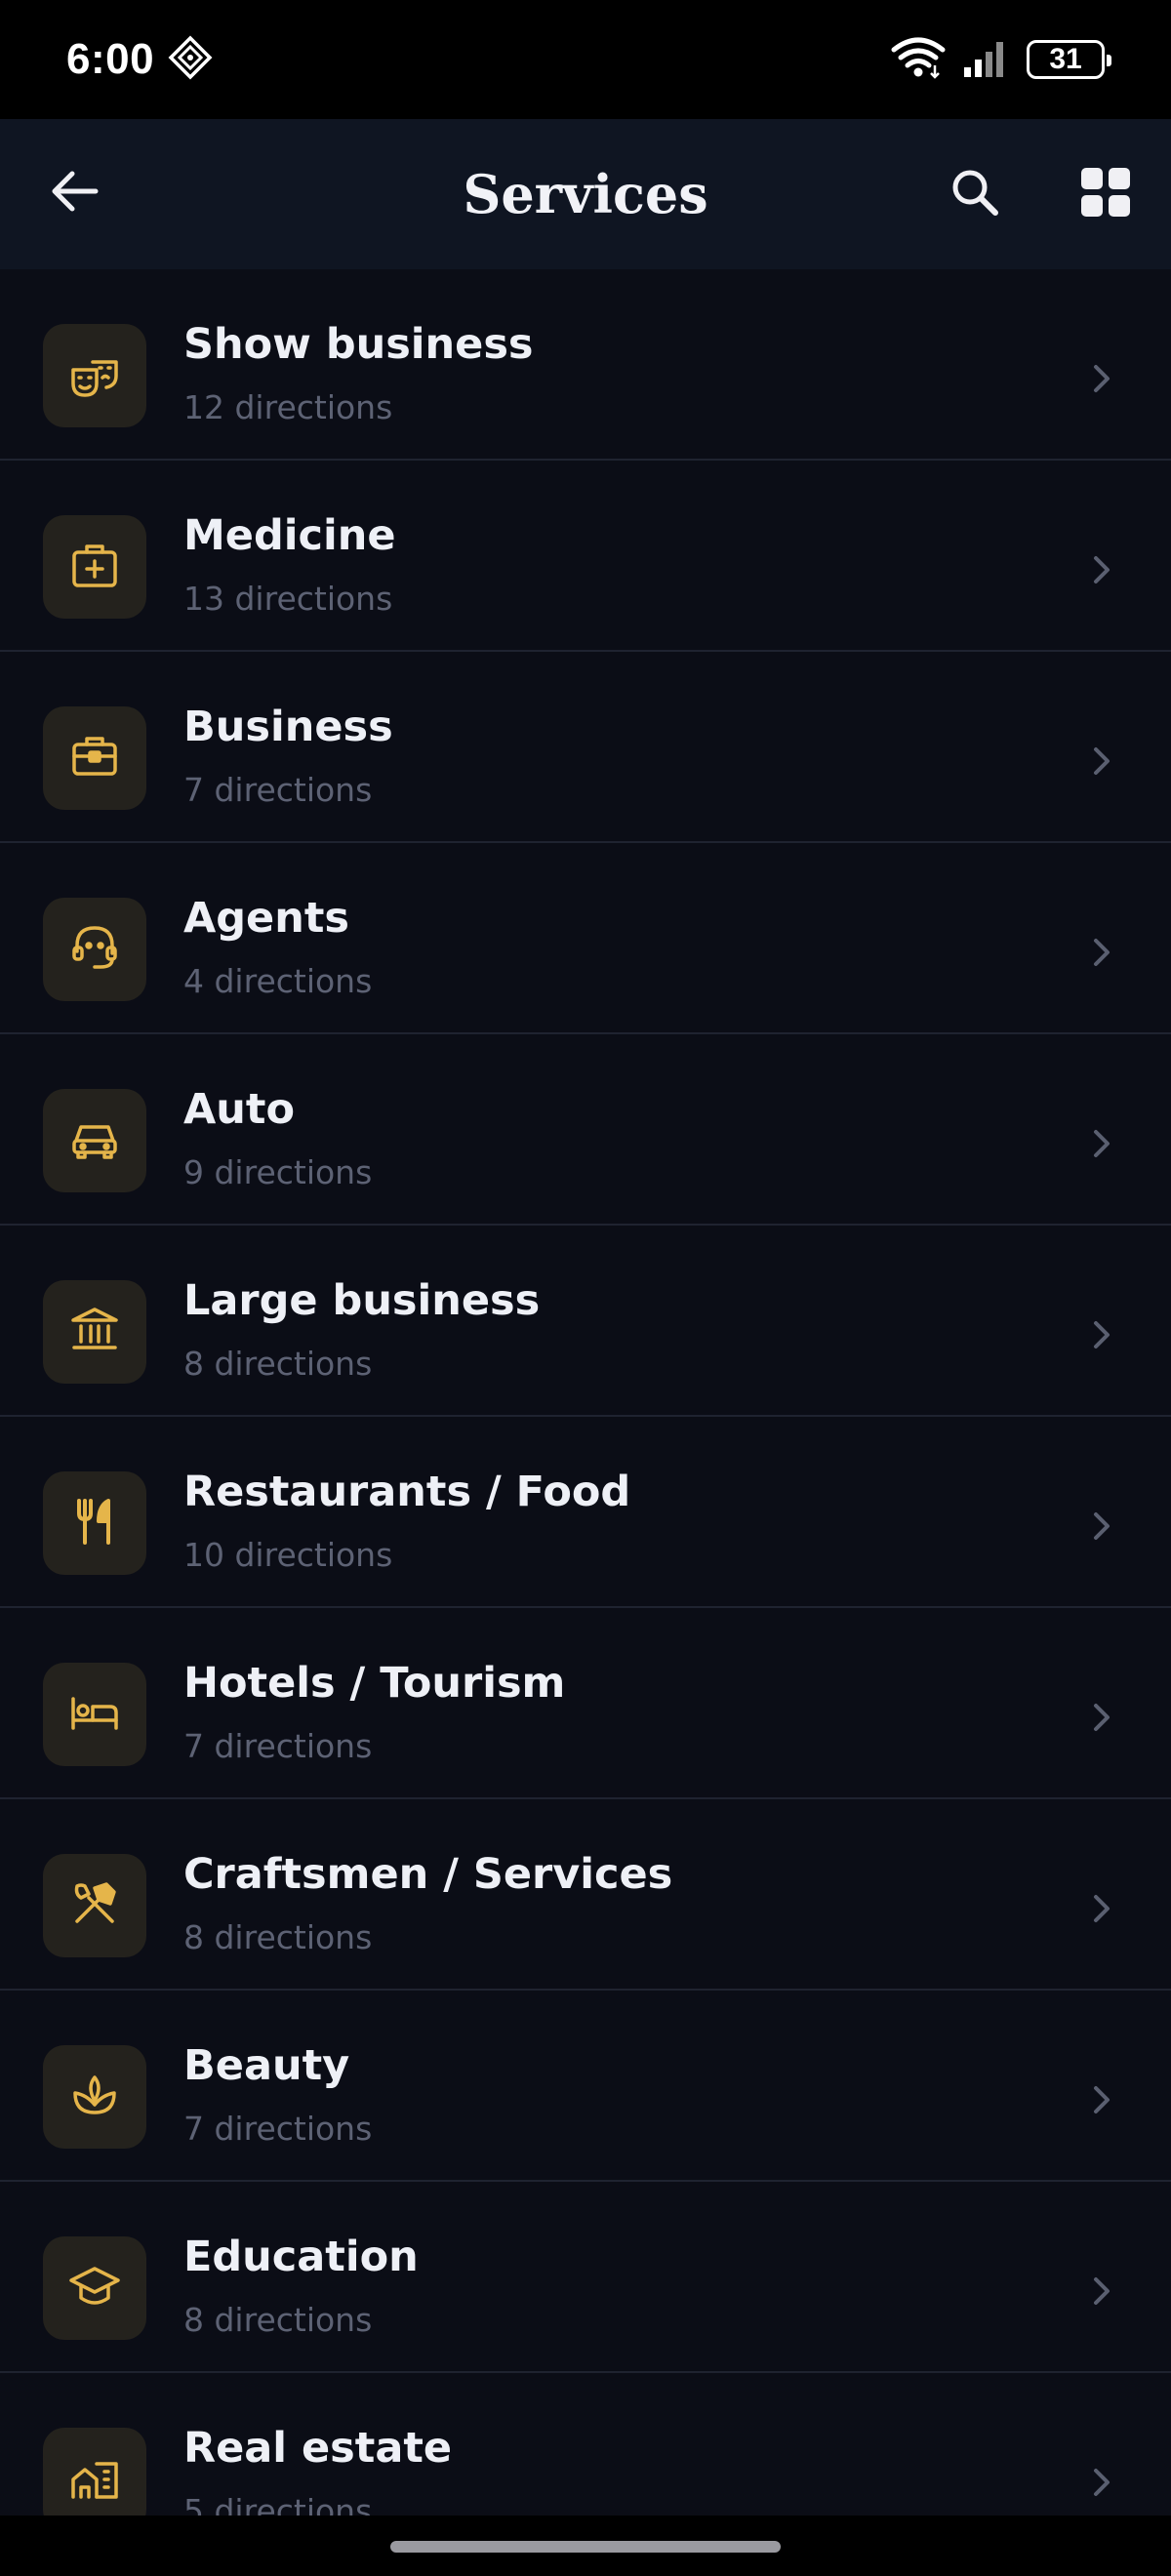  What do you see at coordinates (288, 727) in the screenshot?
I see `item-title: Business` at bounding box center [288, 727].